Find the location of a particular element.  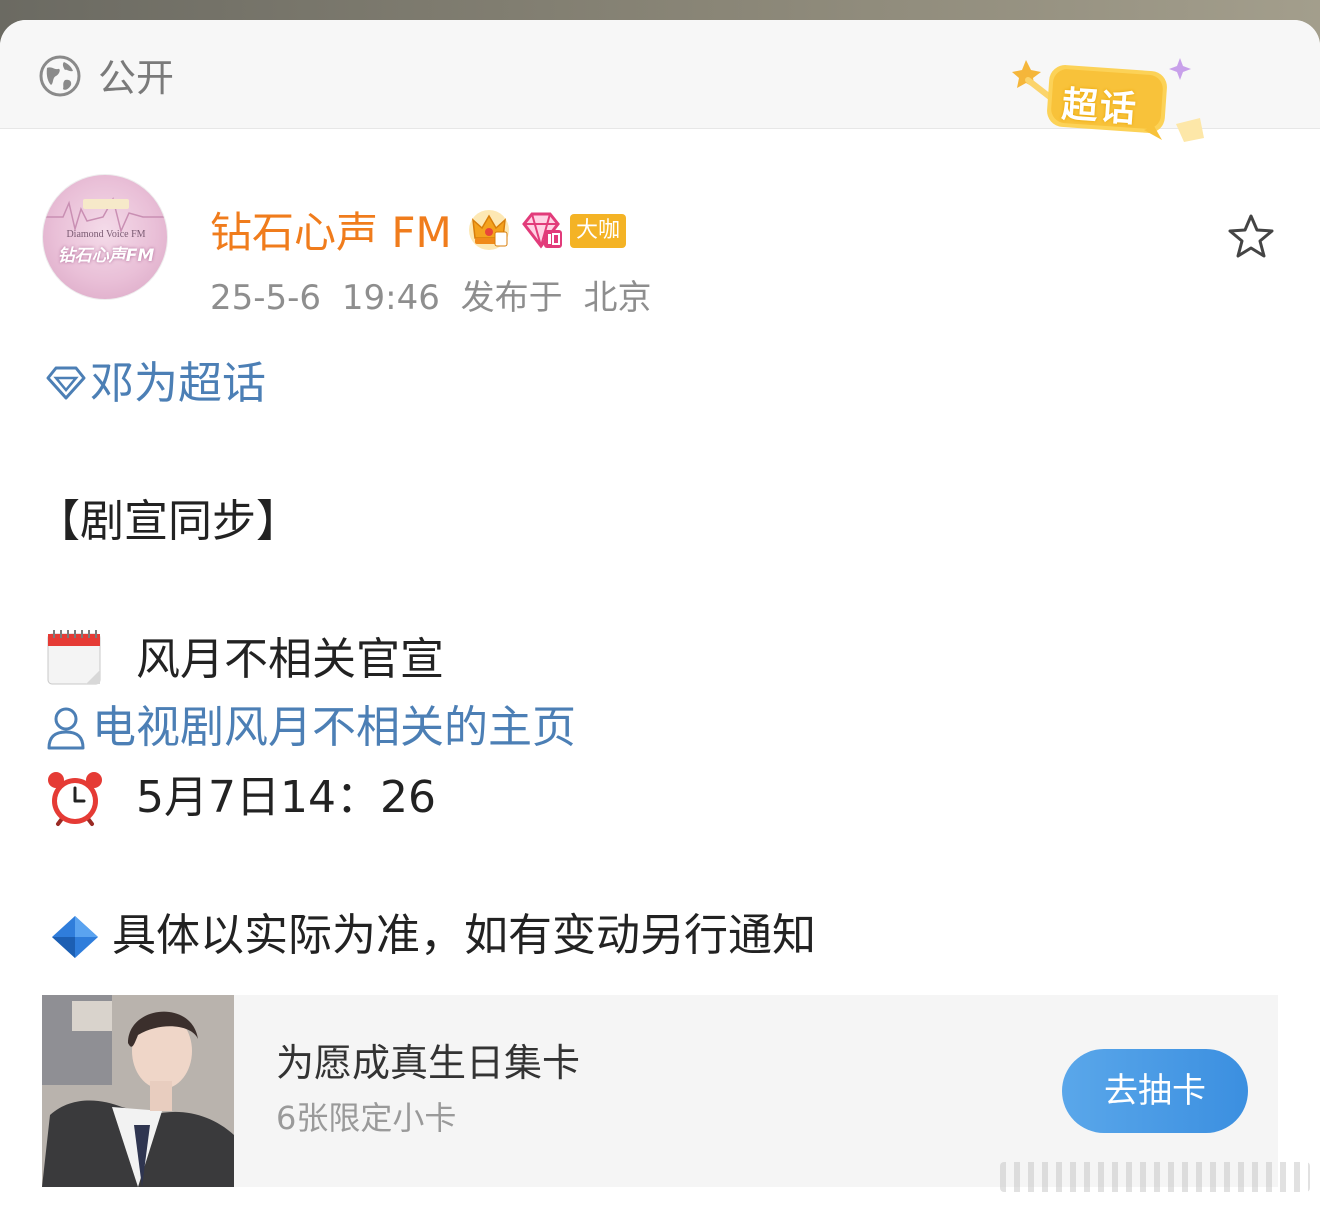

person-photo-icon is located at coordinates (138, 1091).